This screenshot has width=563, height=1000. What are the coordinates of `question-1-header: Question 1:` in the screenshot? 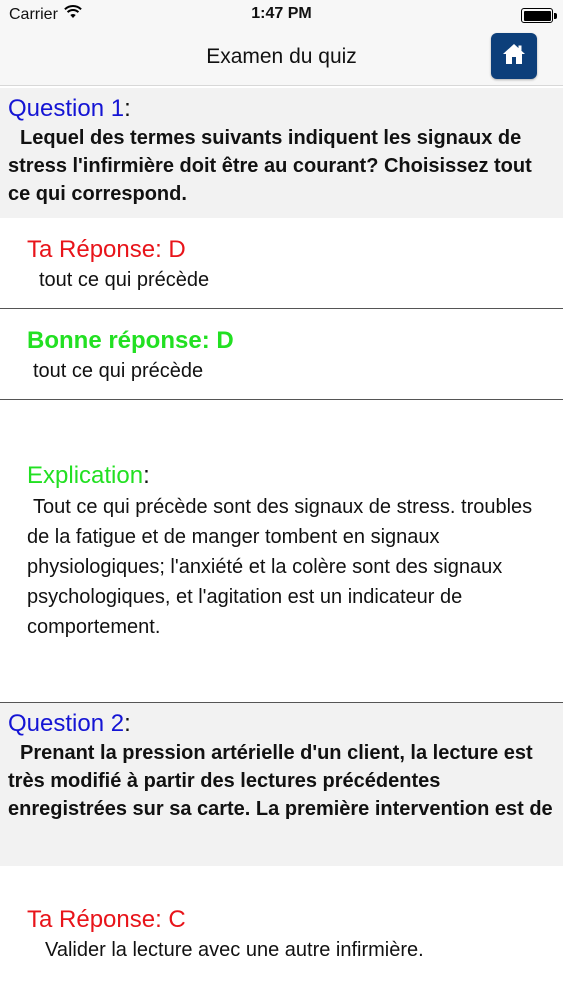 It's located at (281, 109).